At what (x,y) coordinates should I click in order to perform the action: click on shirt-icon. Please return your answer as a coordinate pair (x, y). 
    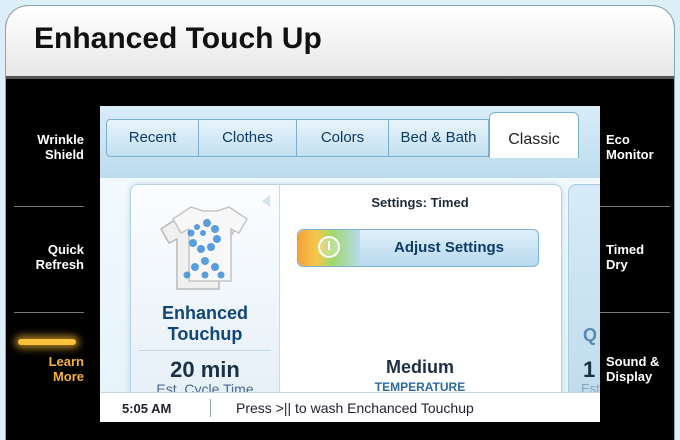
    Looking at the image, I should click on (204, 248).